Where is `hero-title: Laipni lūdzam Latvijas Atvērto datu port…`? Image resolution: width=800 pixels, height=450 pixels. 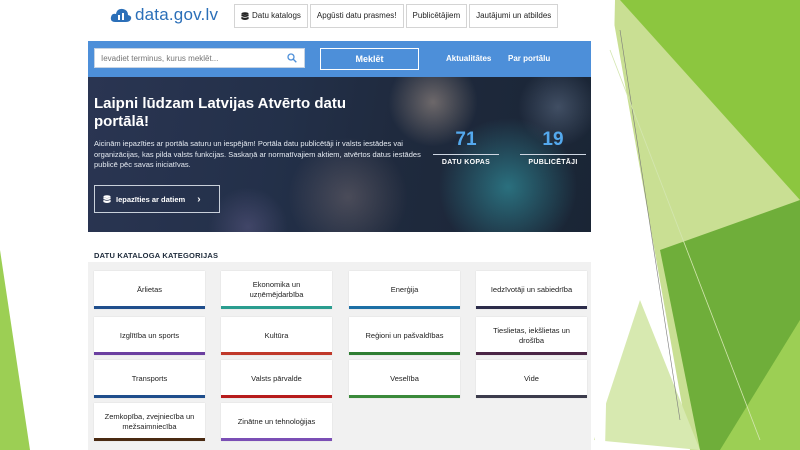
hero-title: Laipni lūdzam Latvijas Atvērto datu port… is located at coordinates (220, 112).